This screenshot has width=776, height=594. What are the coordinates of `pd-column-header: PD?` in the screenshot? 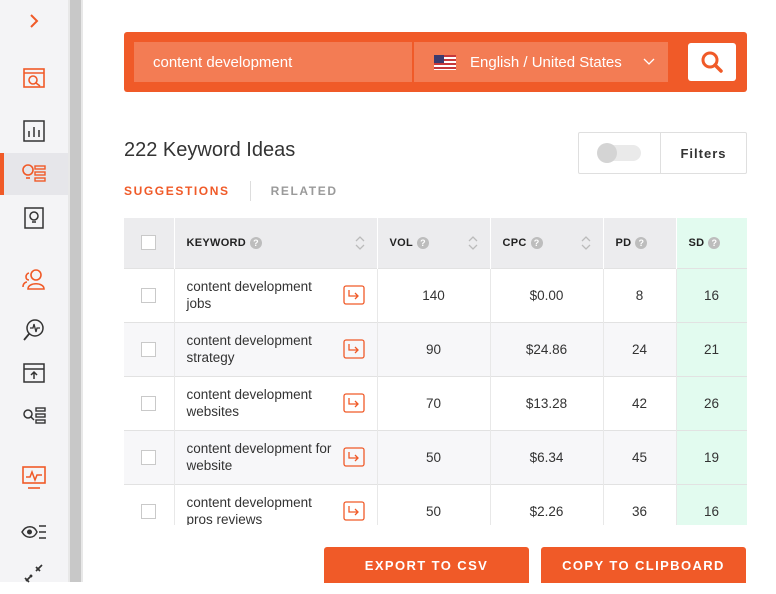 It's located at (640, 243).